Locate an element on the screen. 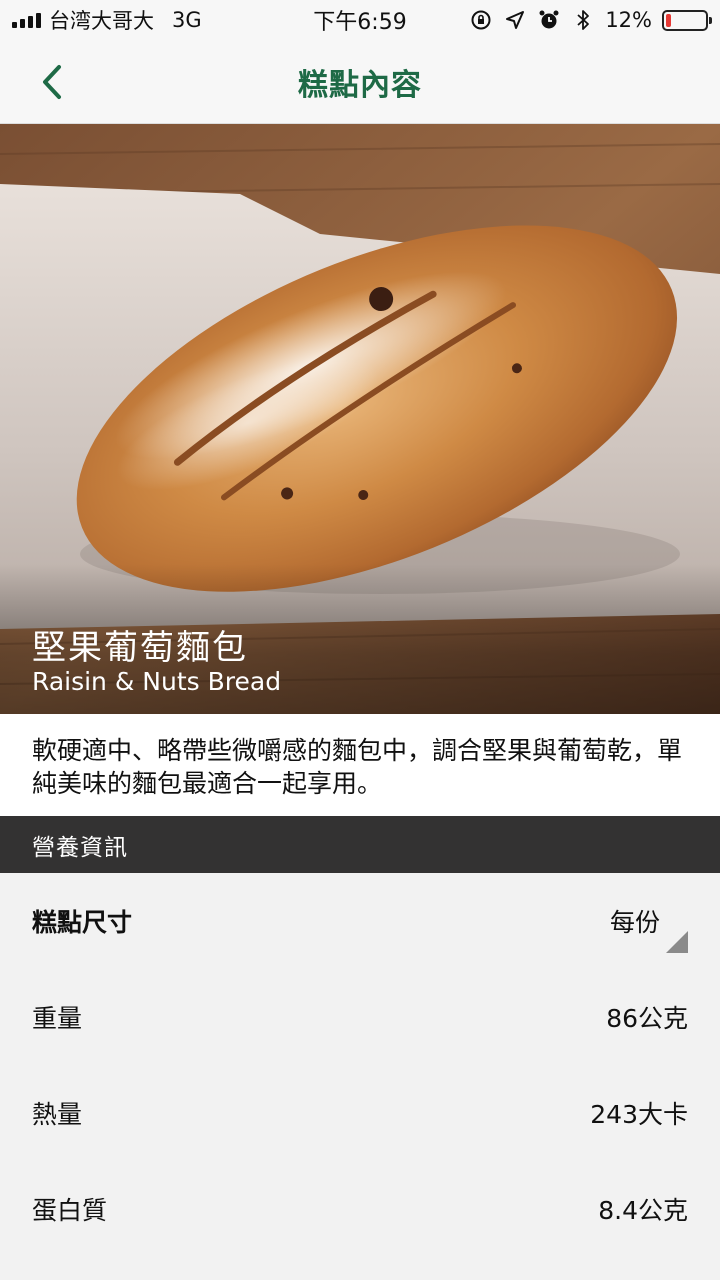 Image resolution: width=720 pixels, height=1280 pixels. nutrition-label: 熱量 is located at coordinates (57, 1114).